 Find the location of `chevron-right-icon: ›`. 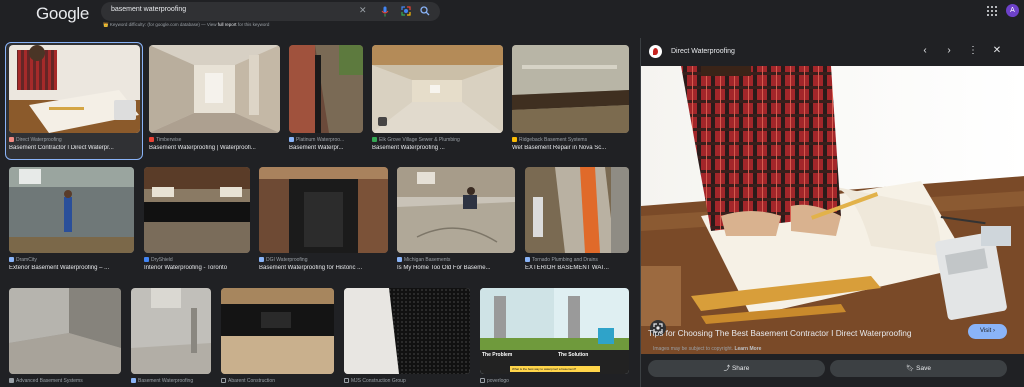

chevron-right-icon: › is located at coordinates (993, 331).